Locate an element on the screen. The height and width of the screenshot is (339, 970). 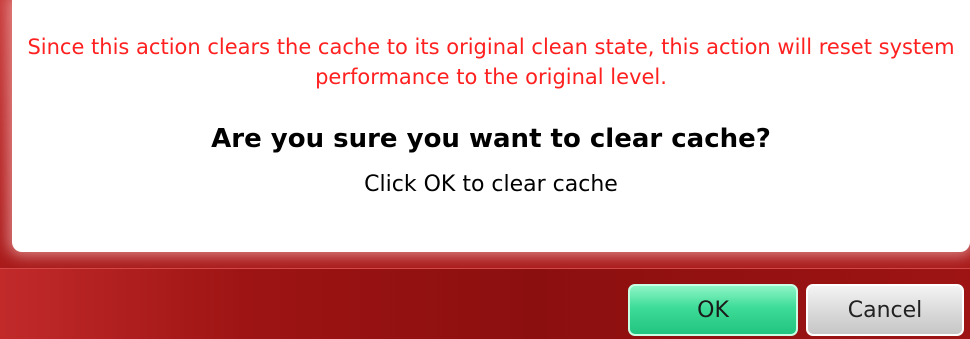
cancel-button: Cancel is located at coordinates (885, 310).